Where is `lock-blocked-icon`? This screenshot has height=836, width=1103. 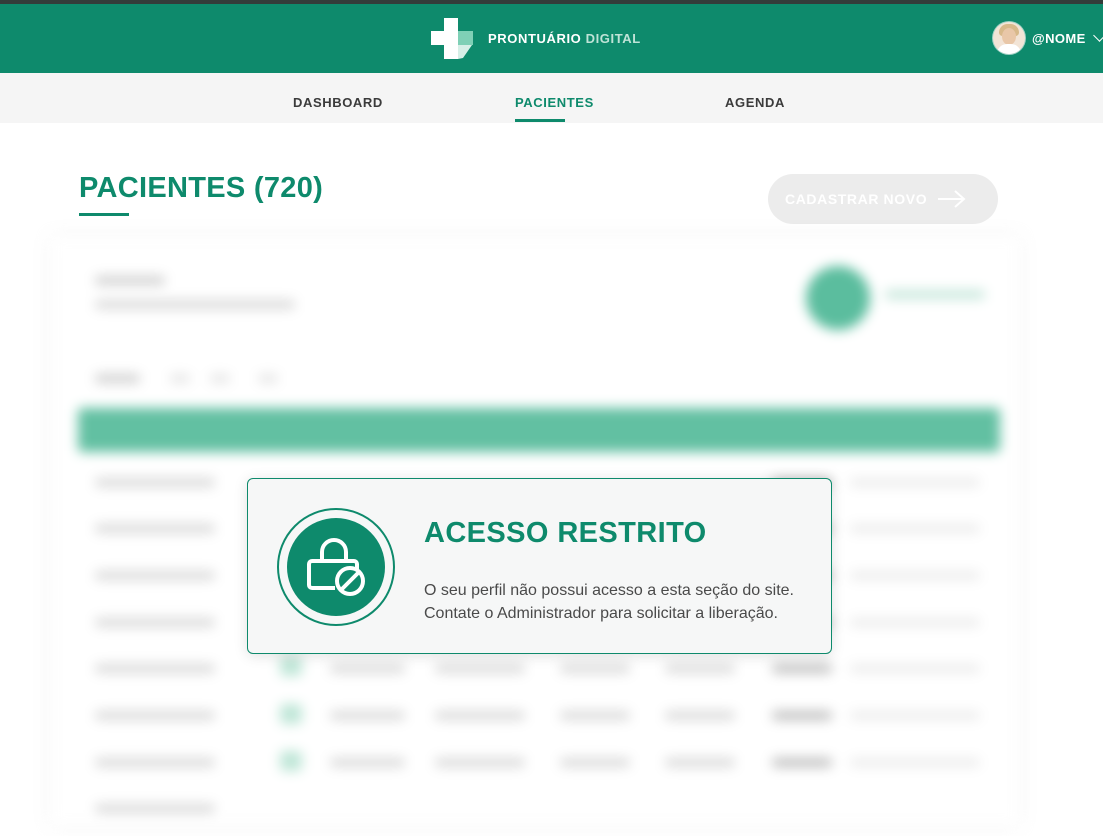
lock-blocked-icon is located at coordinates (336, 567).